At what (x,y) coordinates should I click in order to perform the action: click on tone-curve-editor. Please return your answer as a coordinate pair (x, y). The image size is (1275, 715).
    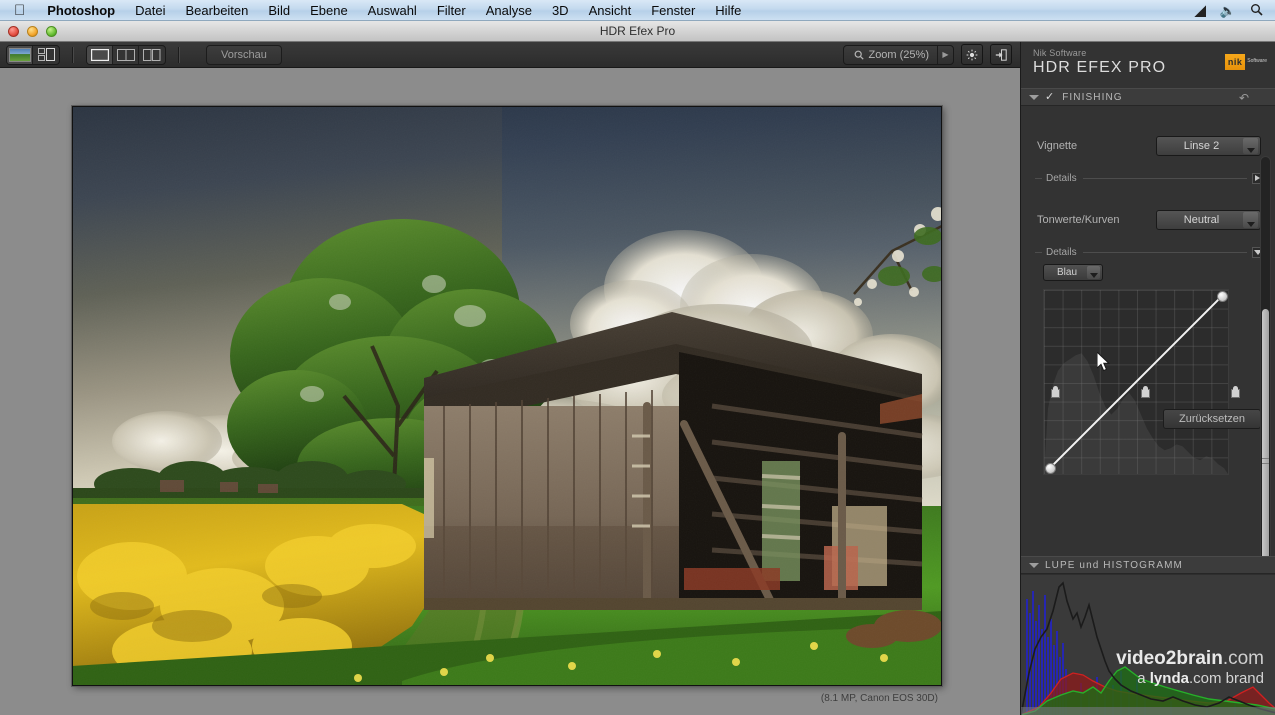
    Looking at the image, I should click on (1136, 382).